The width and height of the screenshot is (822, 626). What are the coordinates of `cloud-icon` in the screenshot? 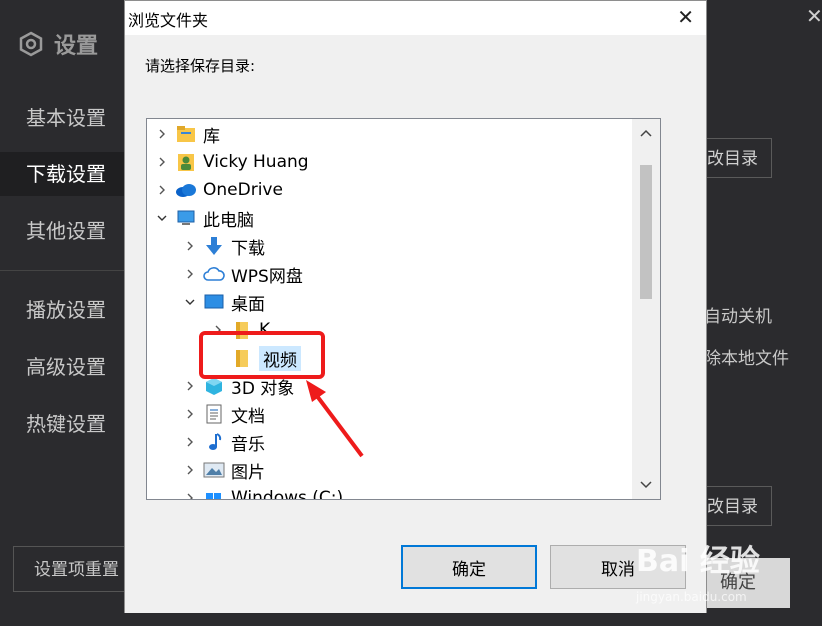 It's located at (186, 190).